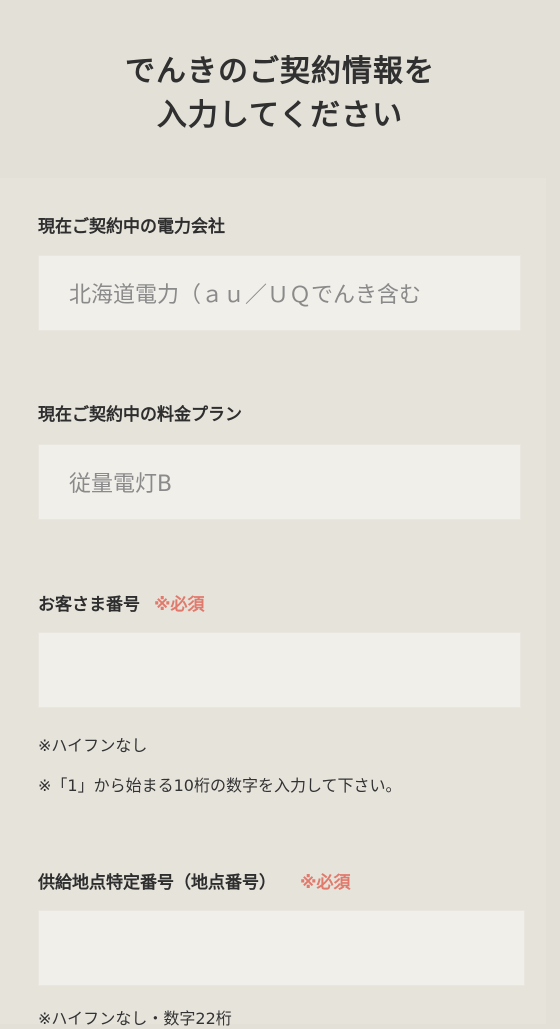  I want to click on customer-number-input, so click(279, 670).